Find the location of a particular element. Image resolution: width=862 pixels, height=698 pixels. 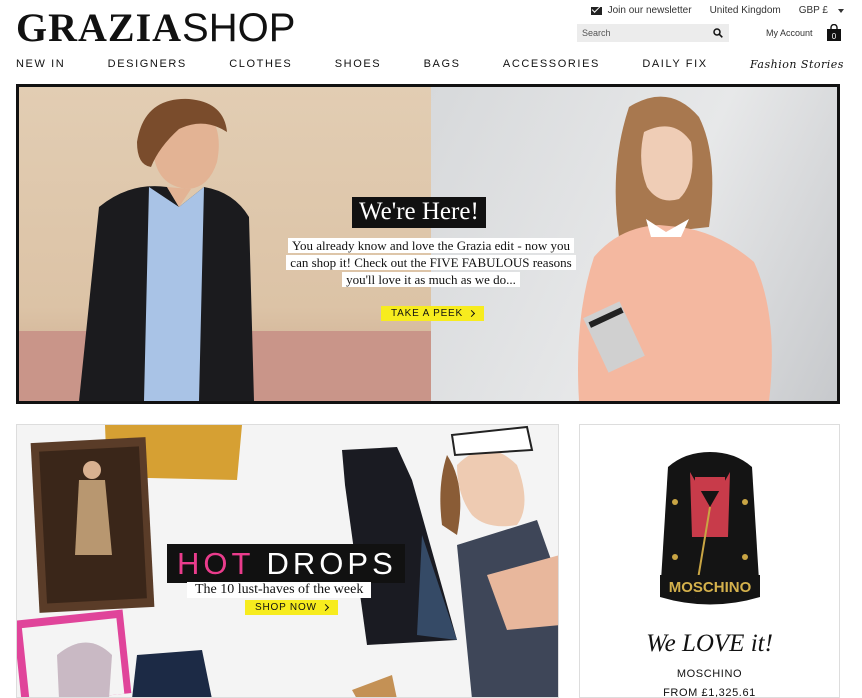

take-a-peek-button: TAKE A PEEK is located at coordinates (432, 313).